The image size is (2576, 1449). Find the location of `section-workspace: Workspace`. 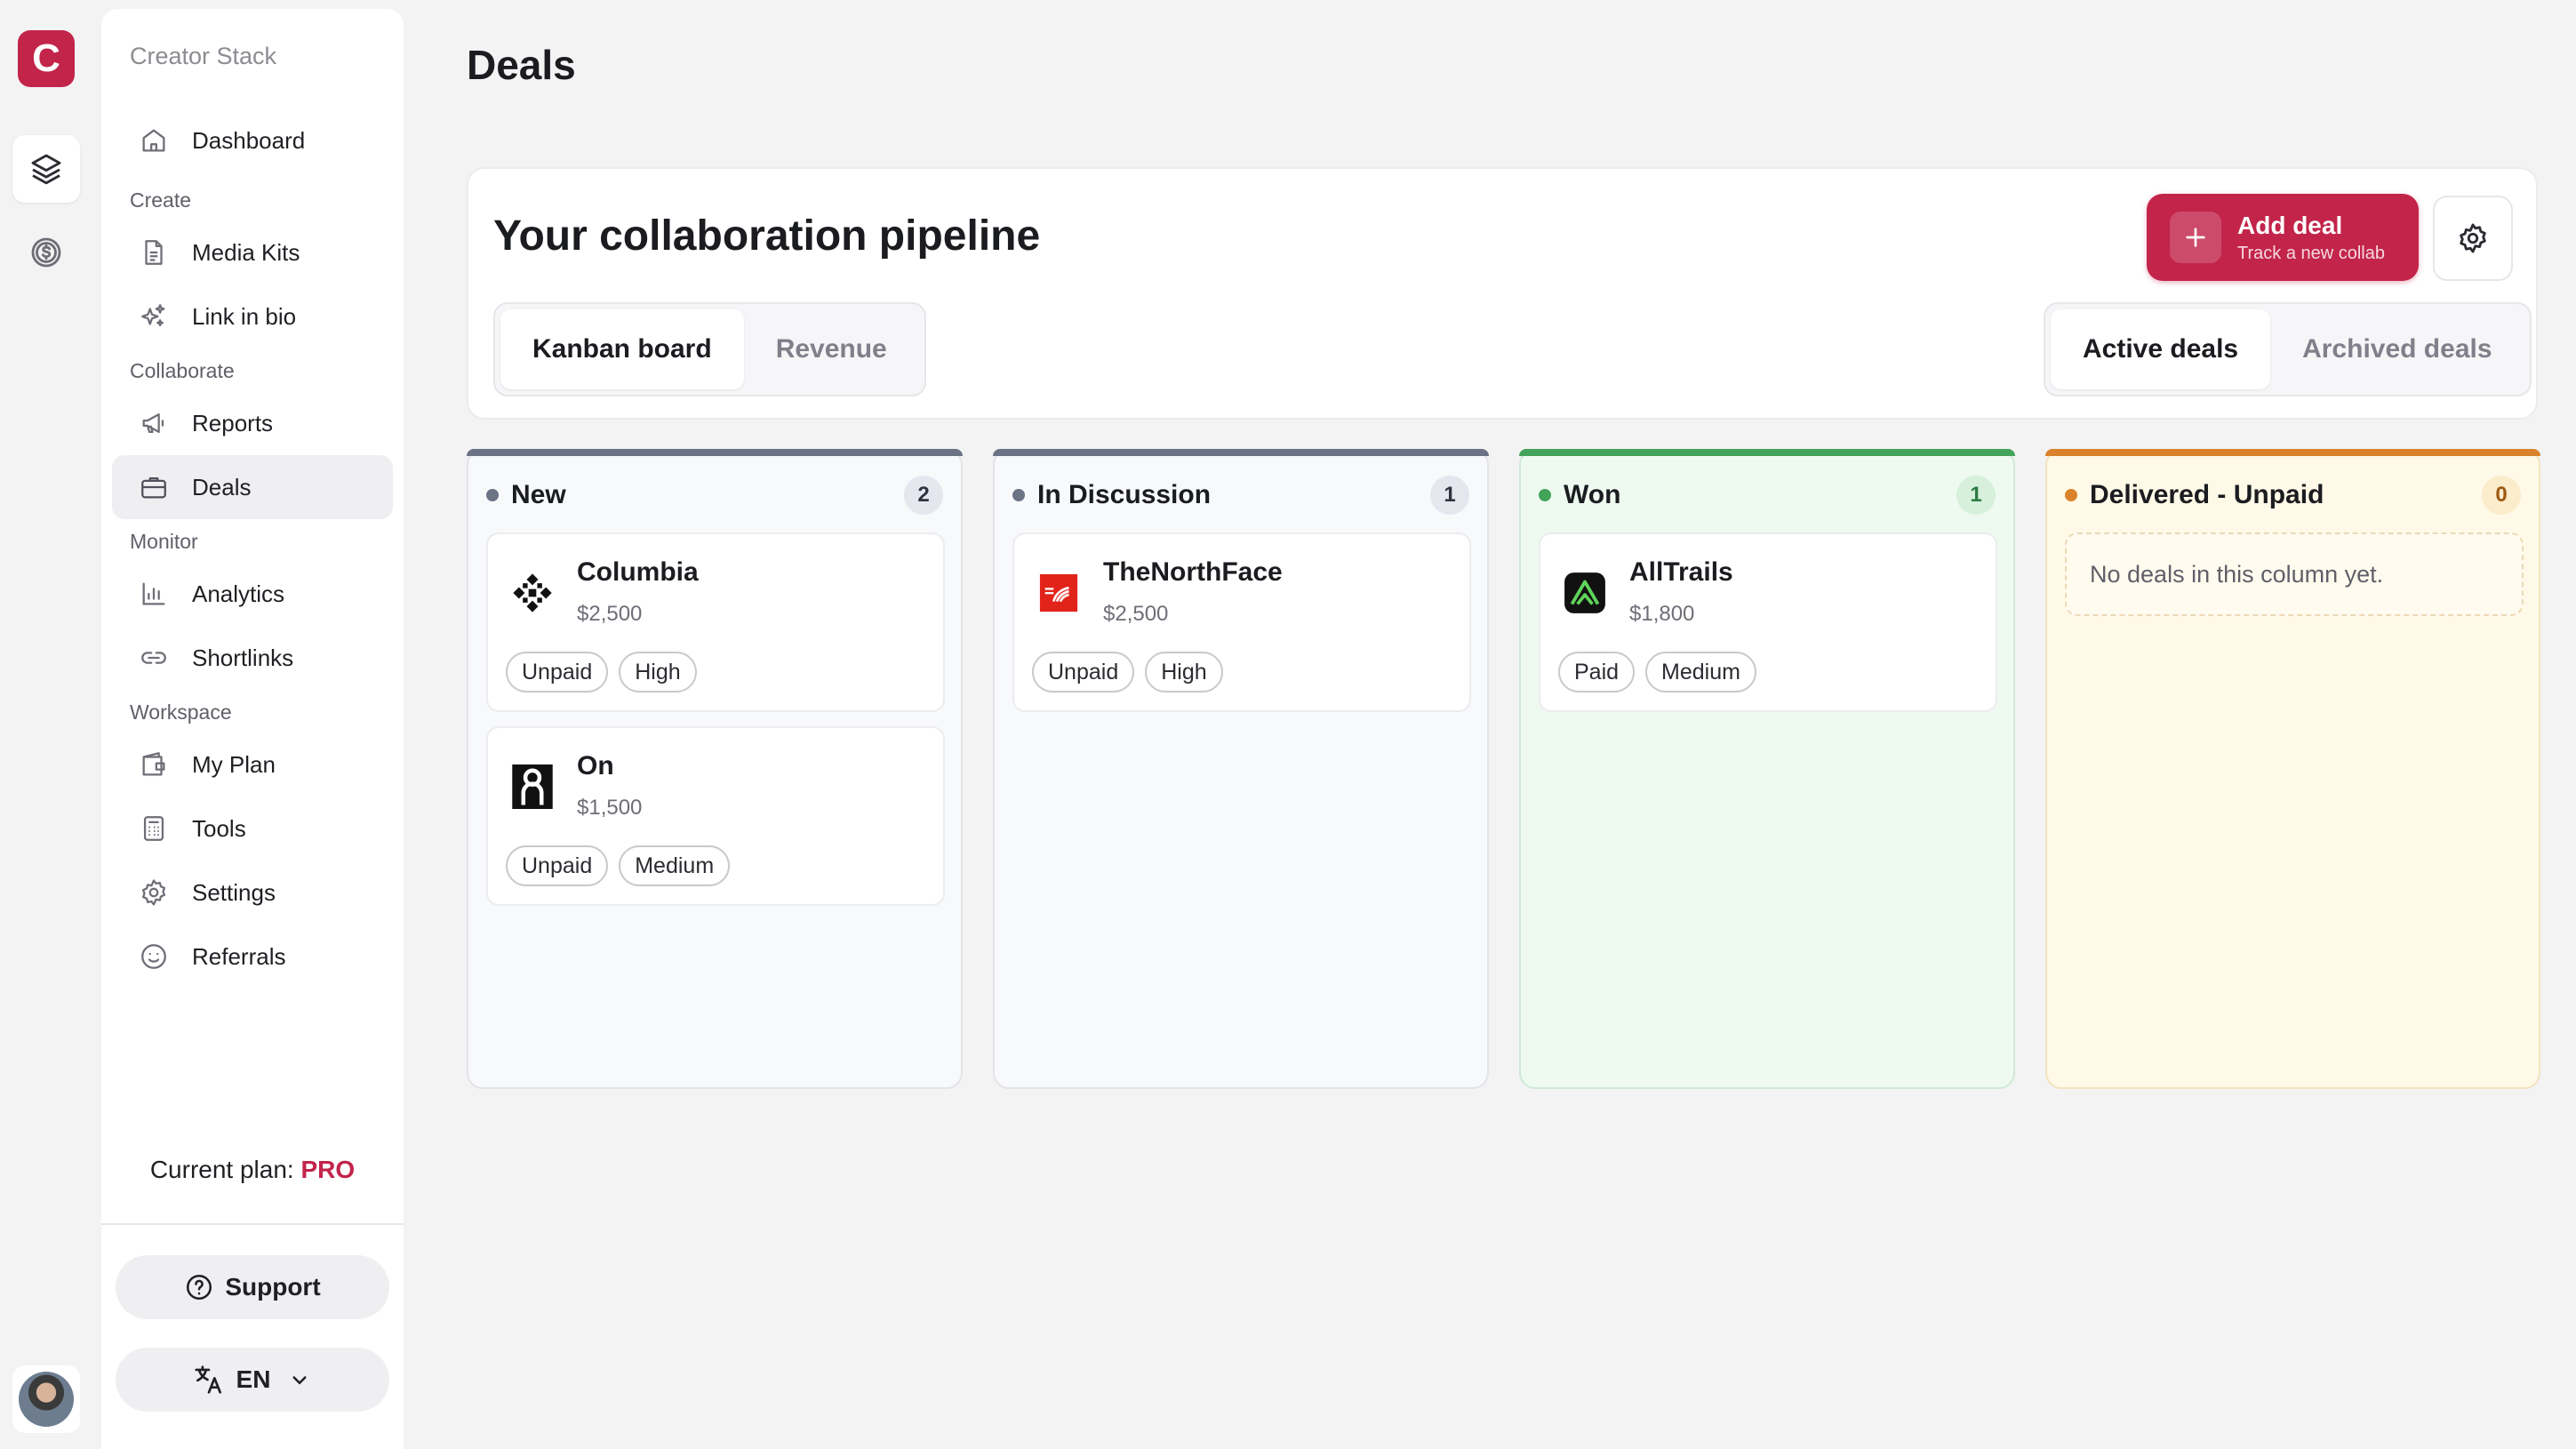

section-workspace: Workspace is located at coordinates (181, 712).